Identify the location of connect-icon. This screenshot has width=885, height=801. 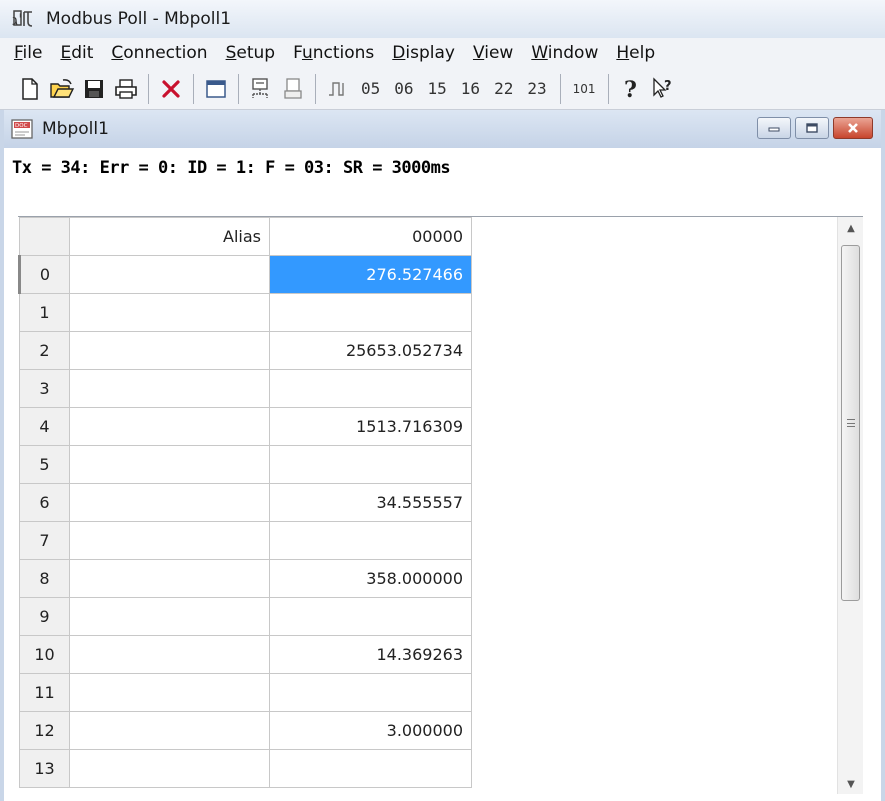
(261, 89).